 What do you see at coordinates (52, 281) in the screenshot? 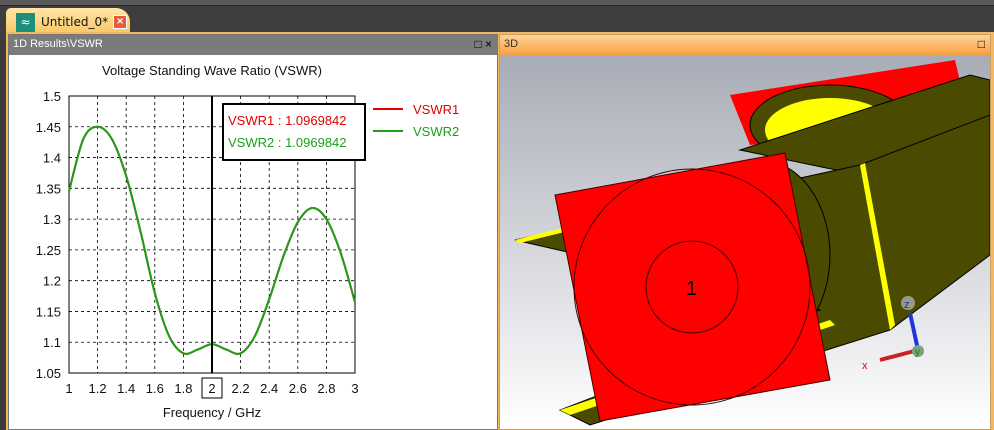
I see `y-tick-label: 1.2` at bounding box center [52, 281].